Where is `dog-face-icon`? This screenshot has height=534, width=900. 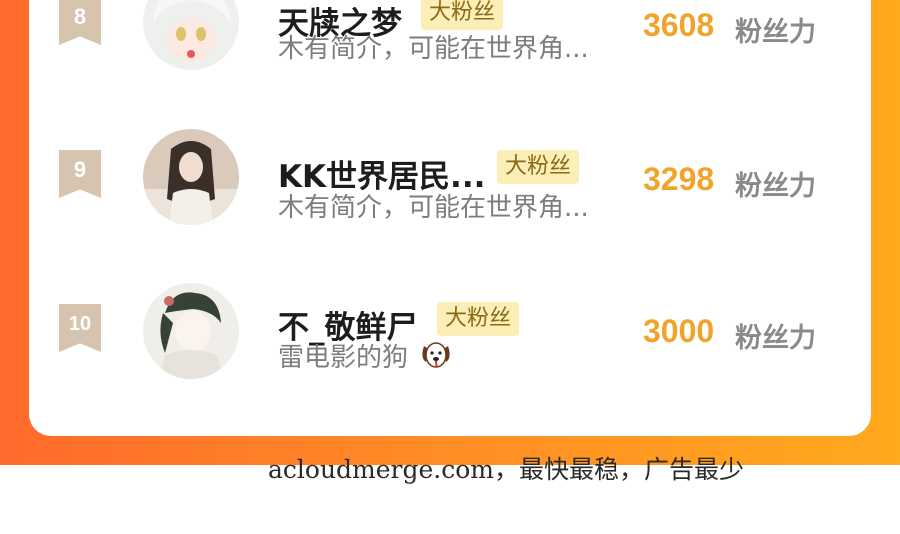 dog-face-icon is located at coordinates (436, 358).